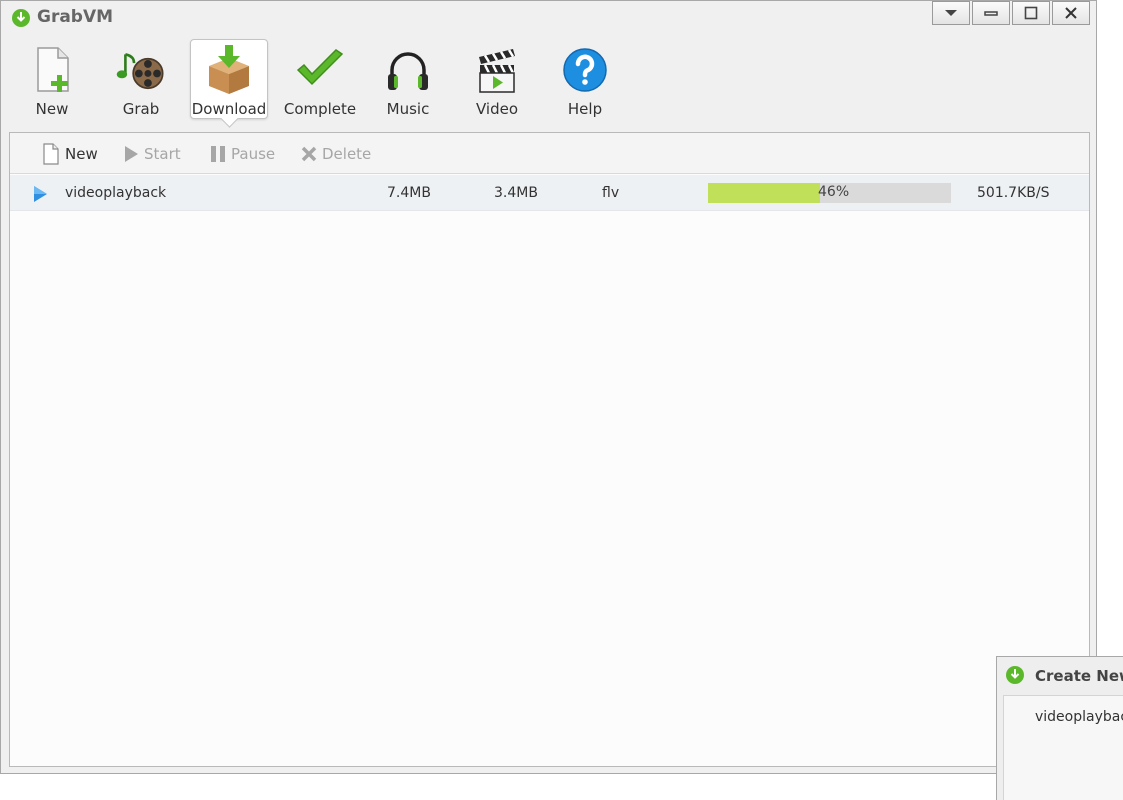 The image size is (1123, 800). Describe the element at coordinates (516, 193) in the screenshot. I see `download-downloaded-size: 3.4MB` at that location.